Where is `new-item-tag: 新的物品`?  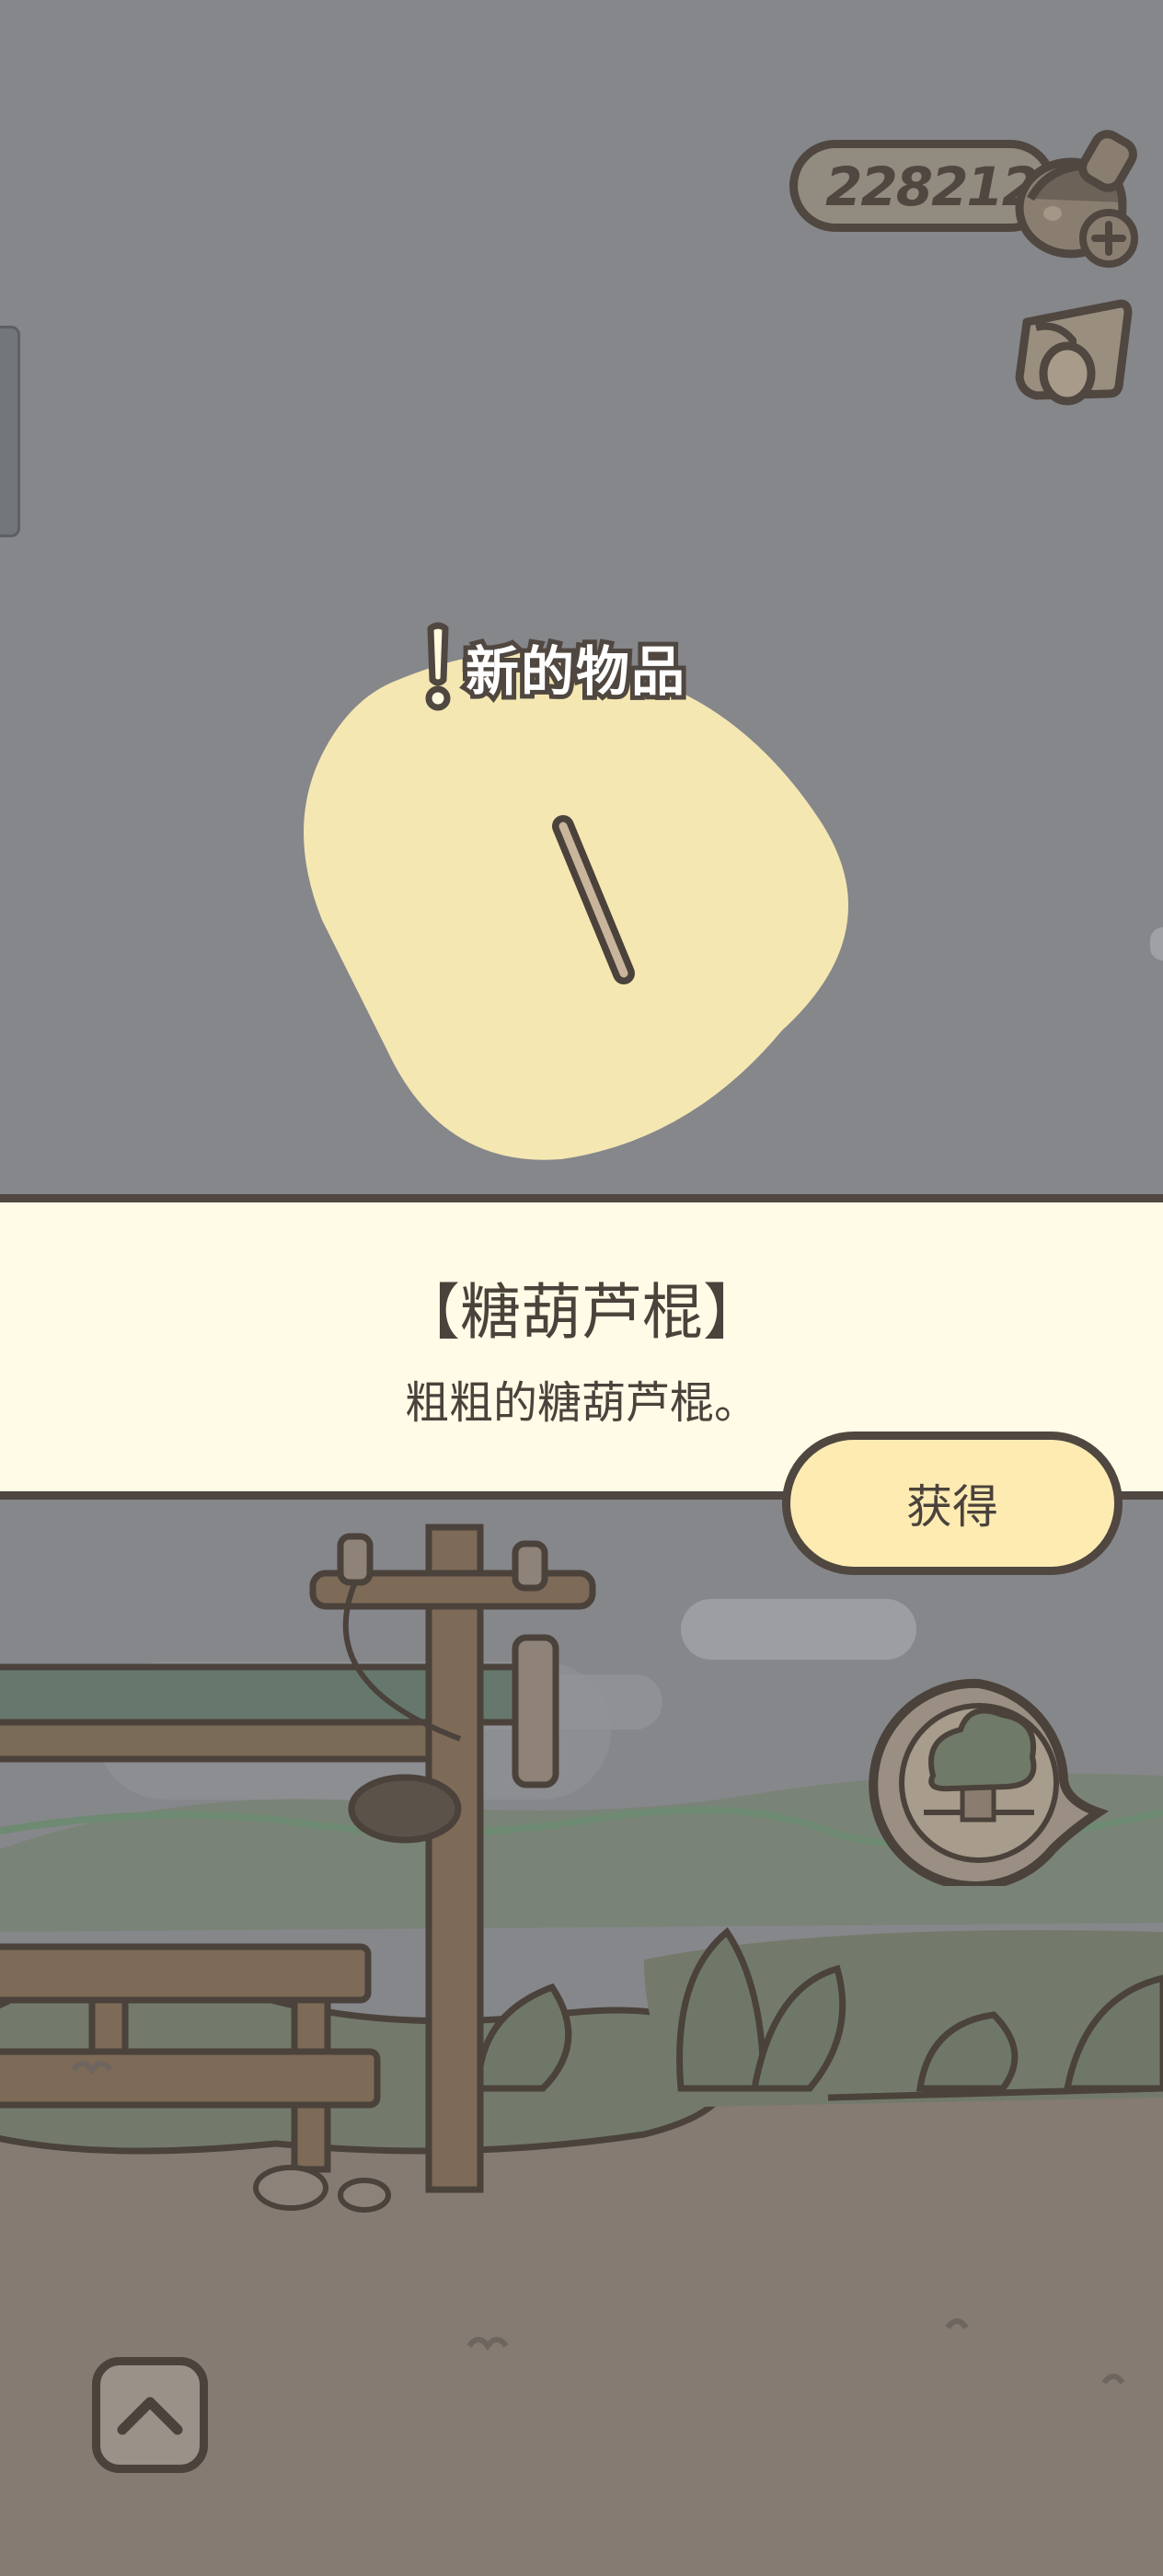
new-item-tag: 新的物品 is located at coordinates (555, 666).